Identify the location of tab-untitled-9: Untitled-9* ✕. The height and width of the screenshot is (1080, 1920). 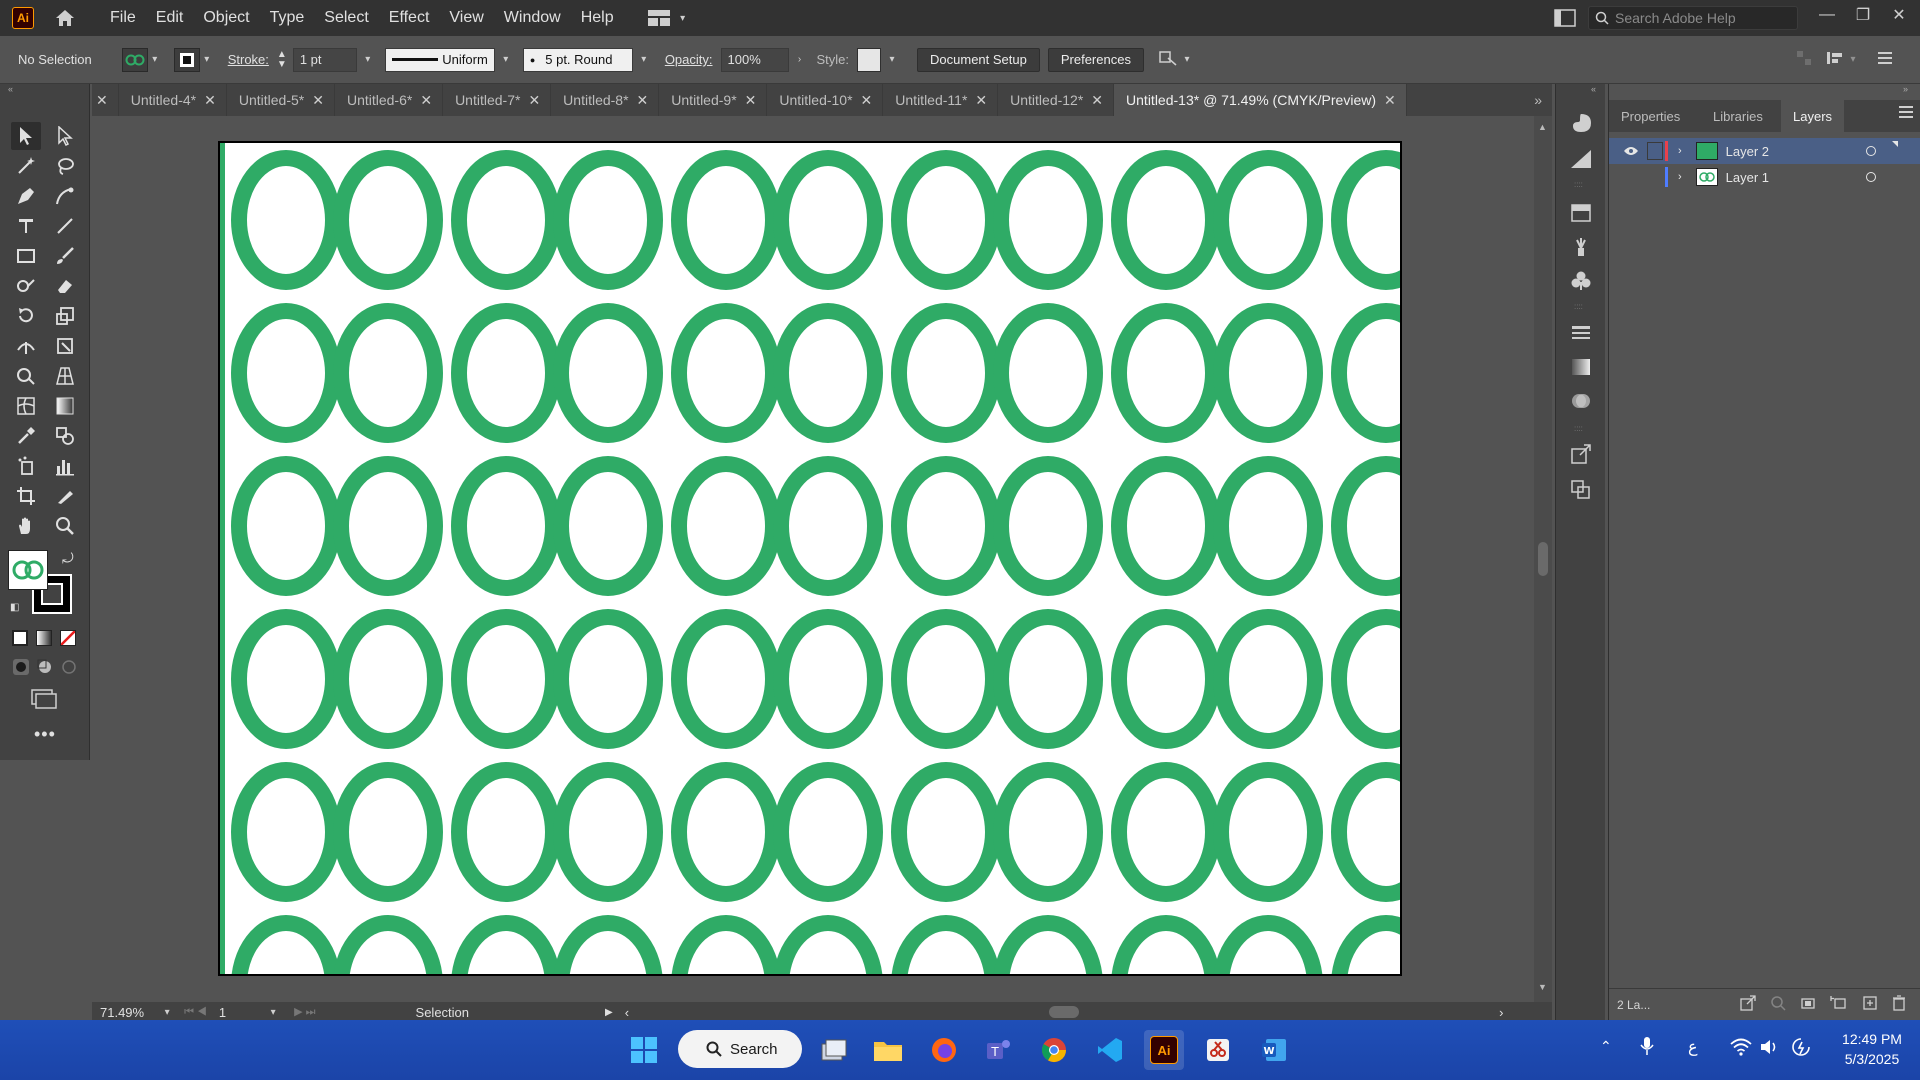
(713, 100).